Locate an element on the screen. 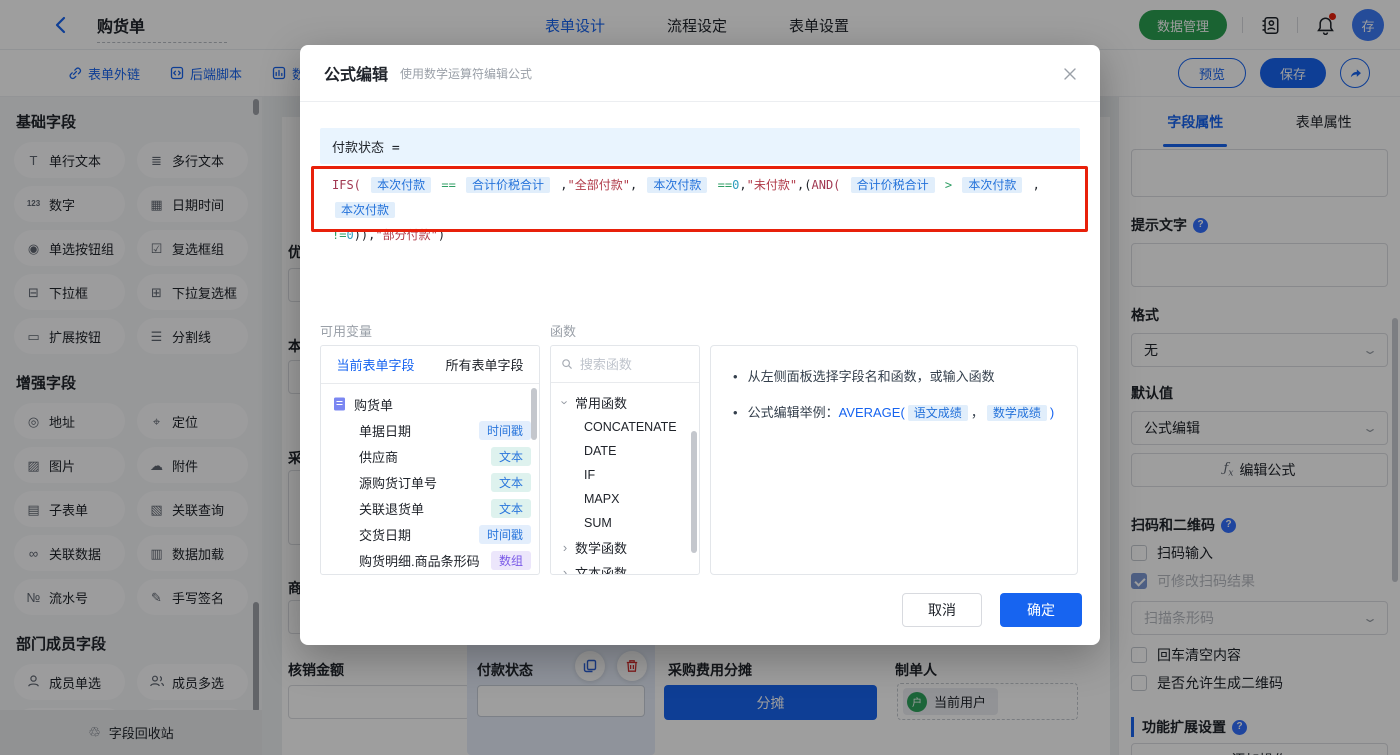 The image size is (1400, 755). formula-token: )), is located at coordinates (364, 235).